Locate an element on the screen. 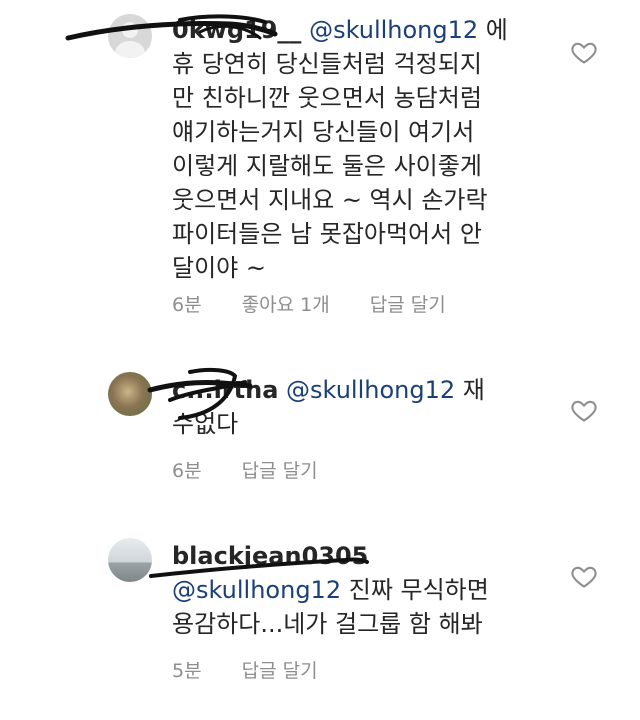 The image size is (640, 720). comment-meta: 6분 좋아요 1개 답글 달기 is located at coordinates (326, 303).